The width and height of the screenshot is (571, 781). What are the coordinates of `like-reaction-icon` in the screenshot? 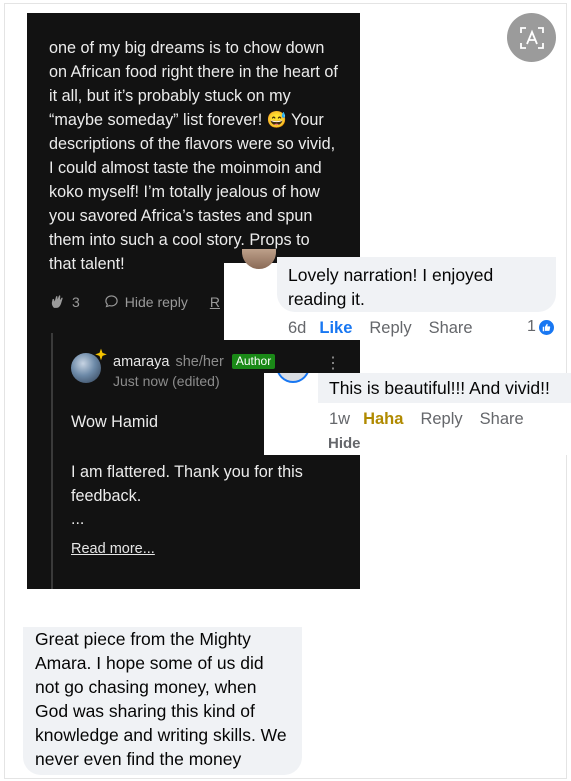 It's located at (546, 327).